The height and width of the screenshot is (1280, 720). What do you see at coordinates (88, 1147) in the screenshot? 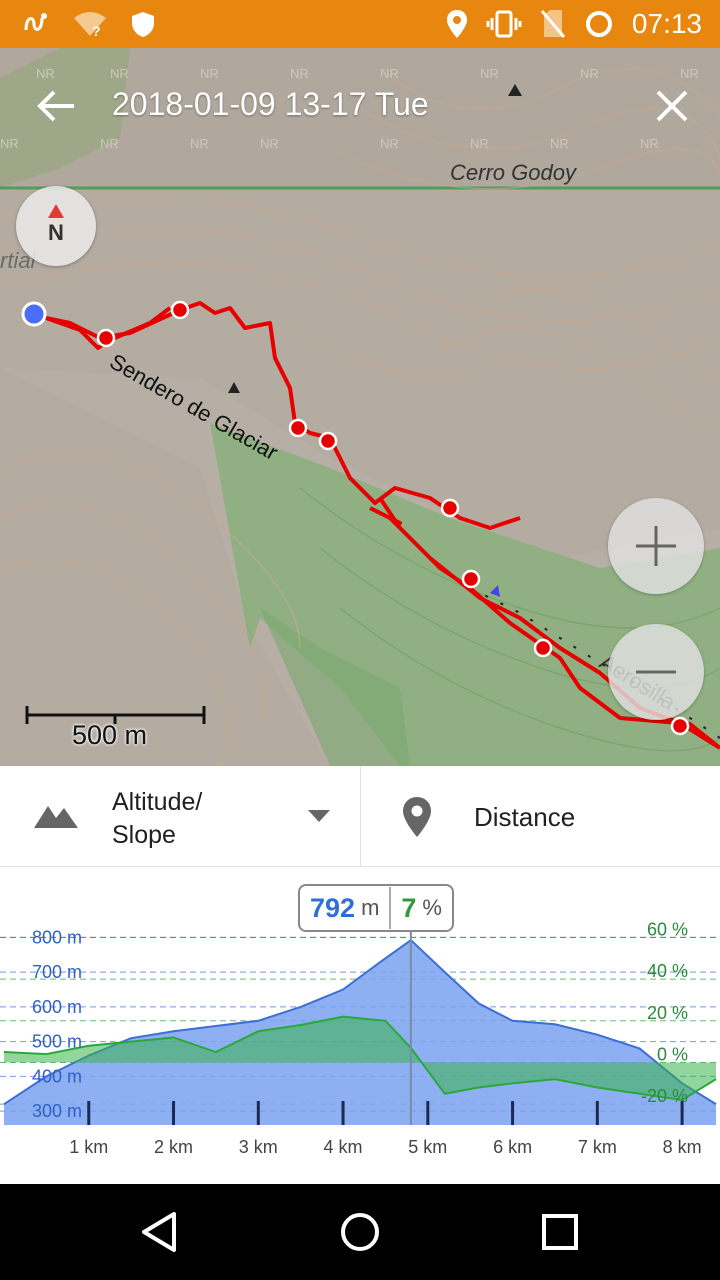
I see `x-tick-label: 1 km` at bounding box center [88, 1147].